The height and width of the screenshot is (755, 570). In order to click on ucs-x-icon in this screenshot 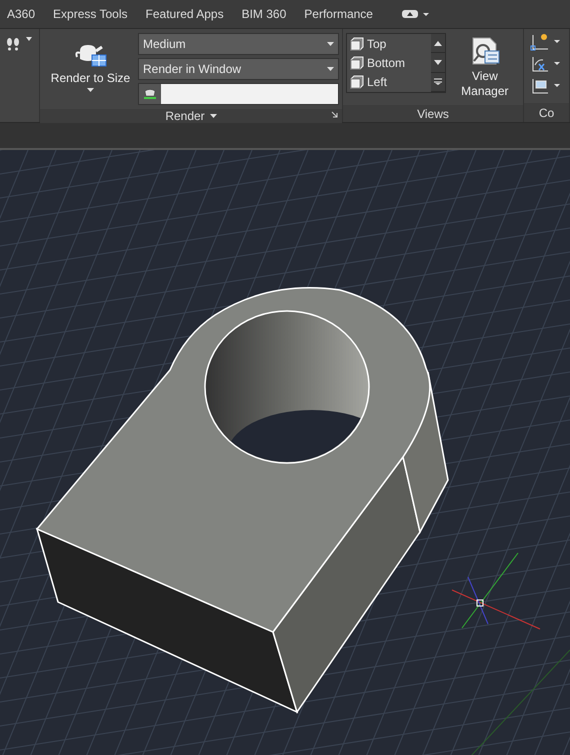, I will do `click(546, 64)`.